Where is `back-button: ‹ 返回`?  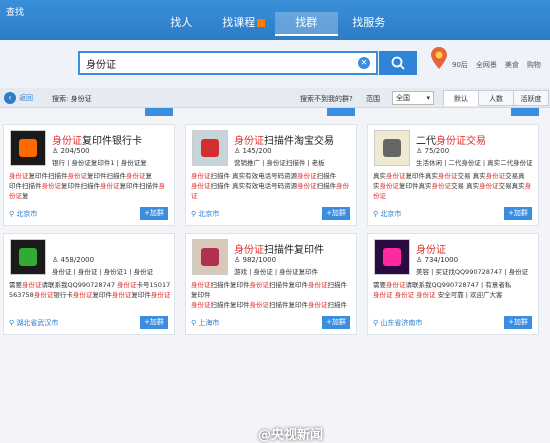
back-button: ‹ 返回 is located at coordinates (18, 98).